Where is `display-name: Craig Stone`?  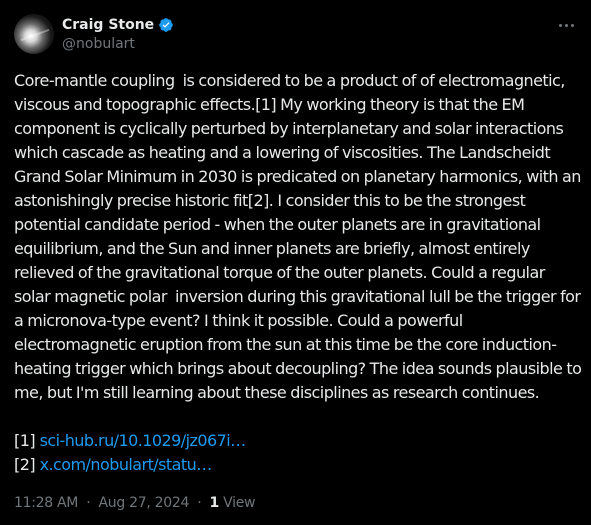 display-name: Craig Stone is located at coordinates (108, 25).